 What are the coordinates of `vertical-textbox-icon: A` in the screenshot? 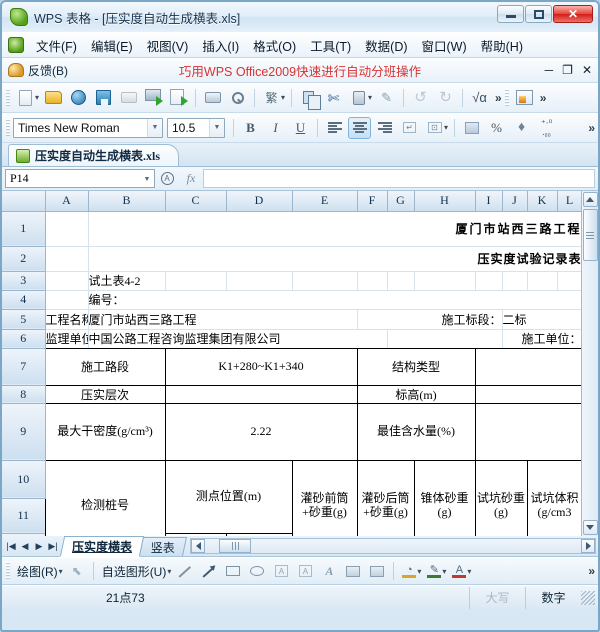 It's located at (305, 571).